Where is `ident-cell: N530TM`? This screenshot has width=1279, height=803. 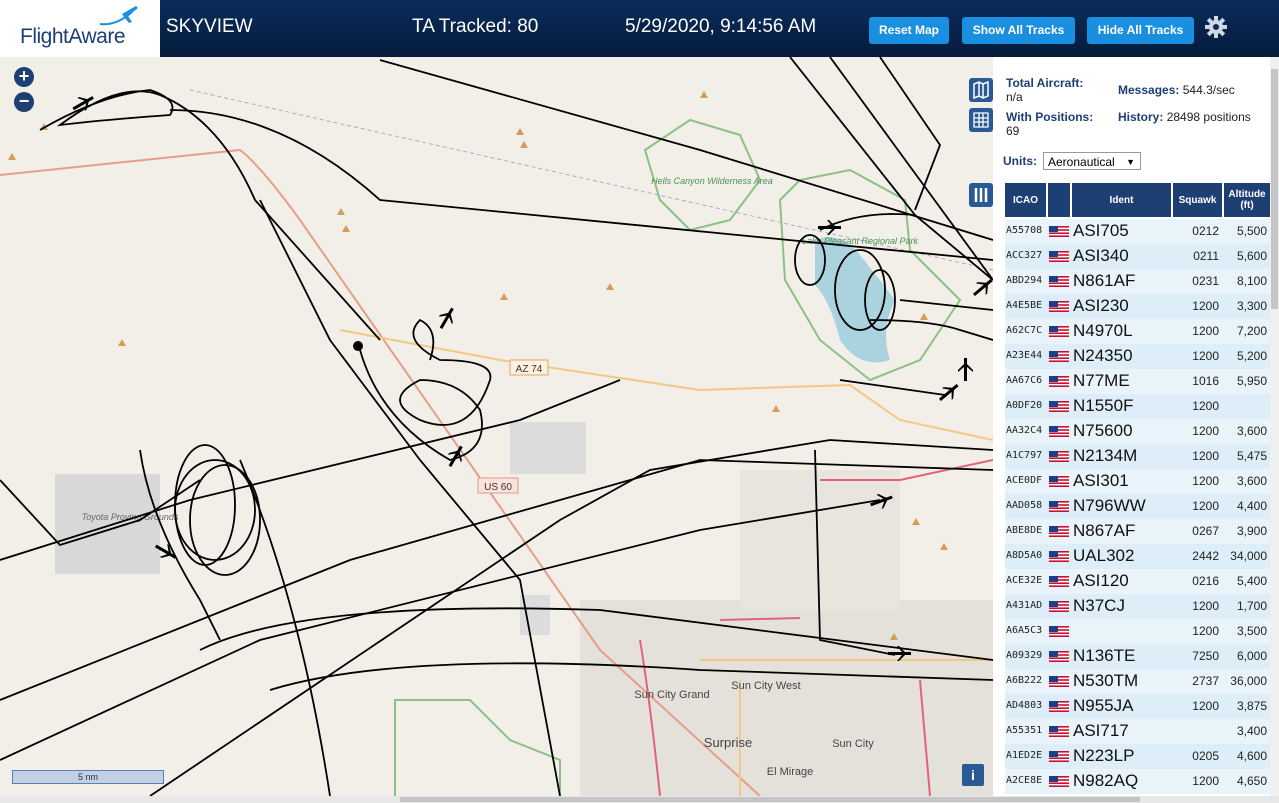 ident-cell: N530TM is located at coordinates (1106, 680).